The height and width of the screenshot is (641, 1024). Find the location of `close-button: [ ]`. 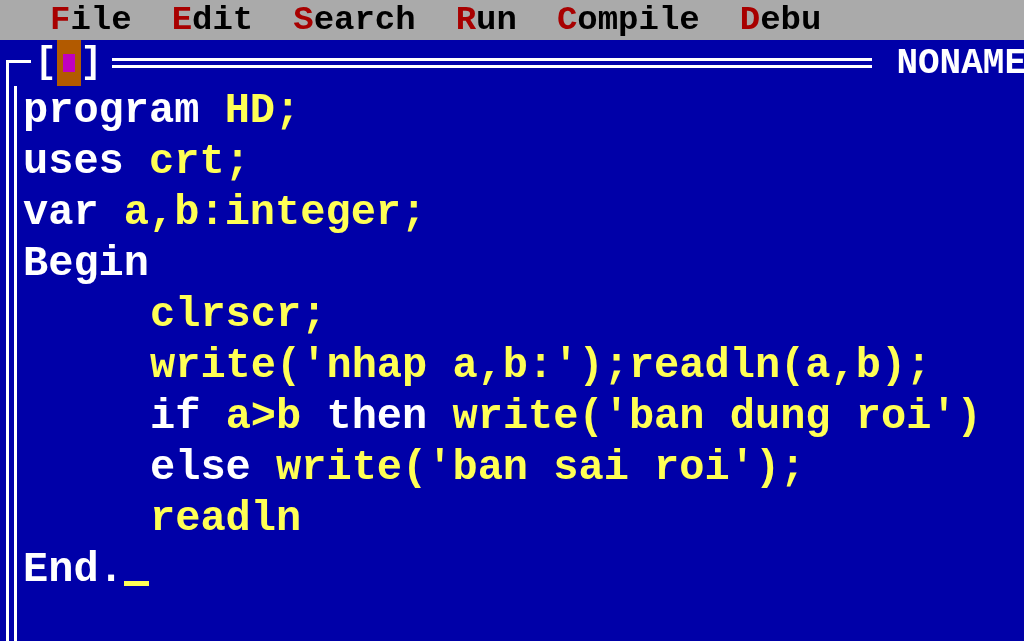

close-button: [ ] is located at coordinates (69, 63).